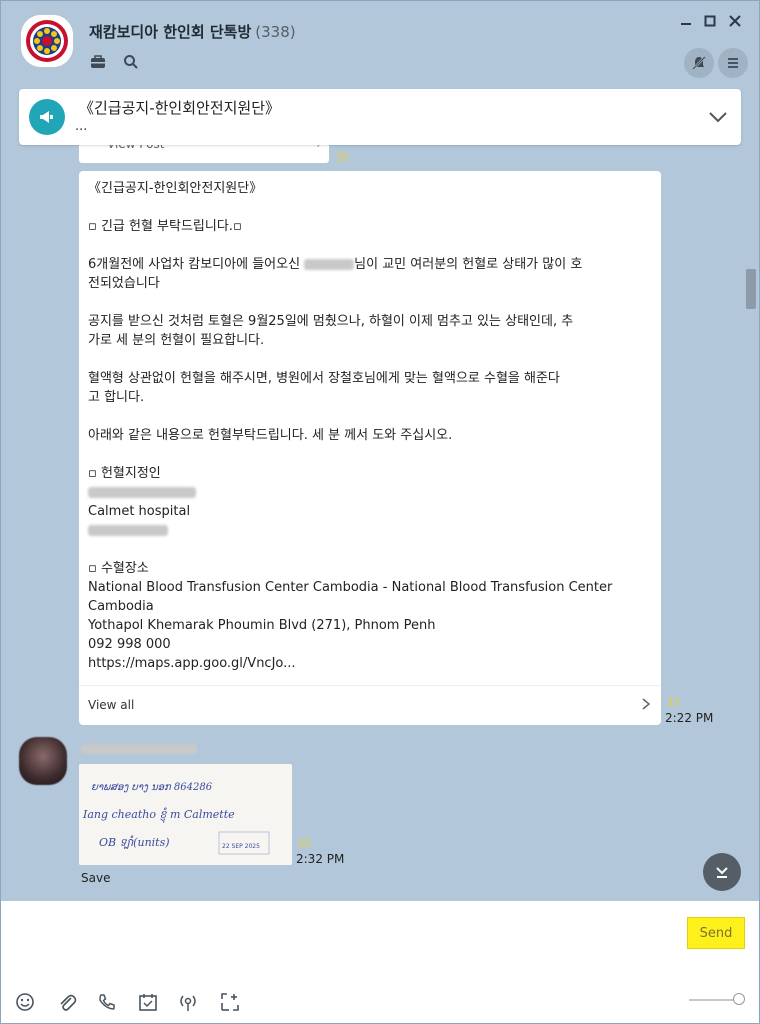  What do you see at coordinates (129, 644) in the screenshot?
I see `post-line: 092 998 000` at bounding box center [129, 644].